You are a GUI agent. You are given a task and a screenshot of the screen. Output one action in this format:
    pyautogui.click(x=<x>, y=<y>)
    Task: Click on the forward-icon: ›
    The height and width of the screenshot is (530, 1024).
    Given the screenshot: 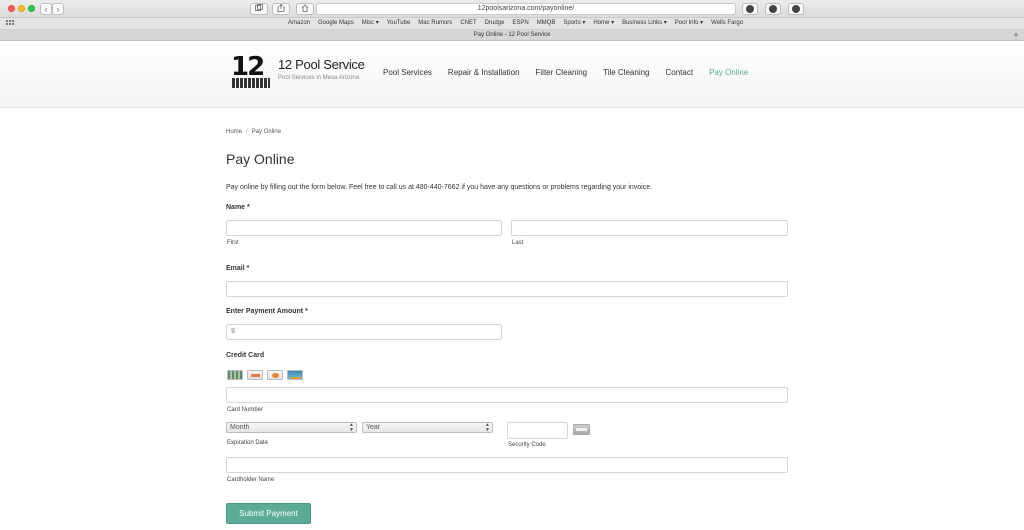 What is the action you would take?
    pyautogui.click(x=58, y=9)
    